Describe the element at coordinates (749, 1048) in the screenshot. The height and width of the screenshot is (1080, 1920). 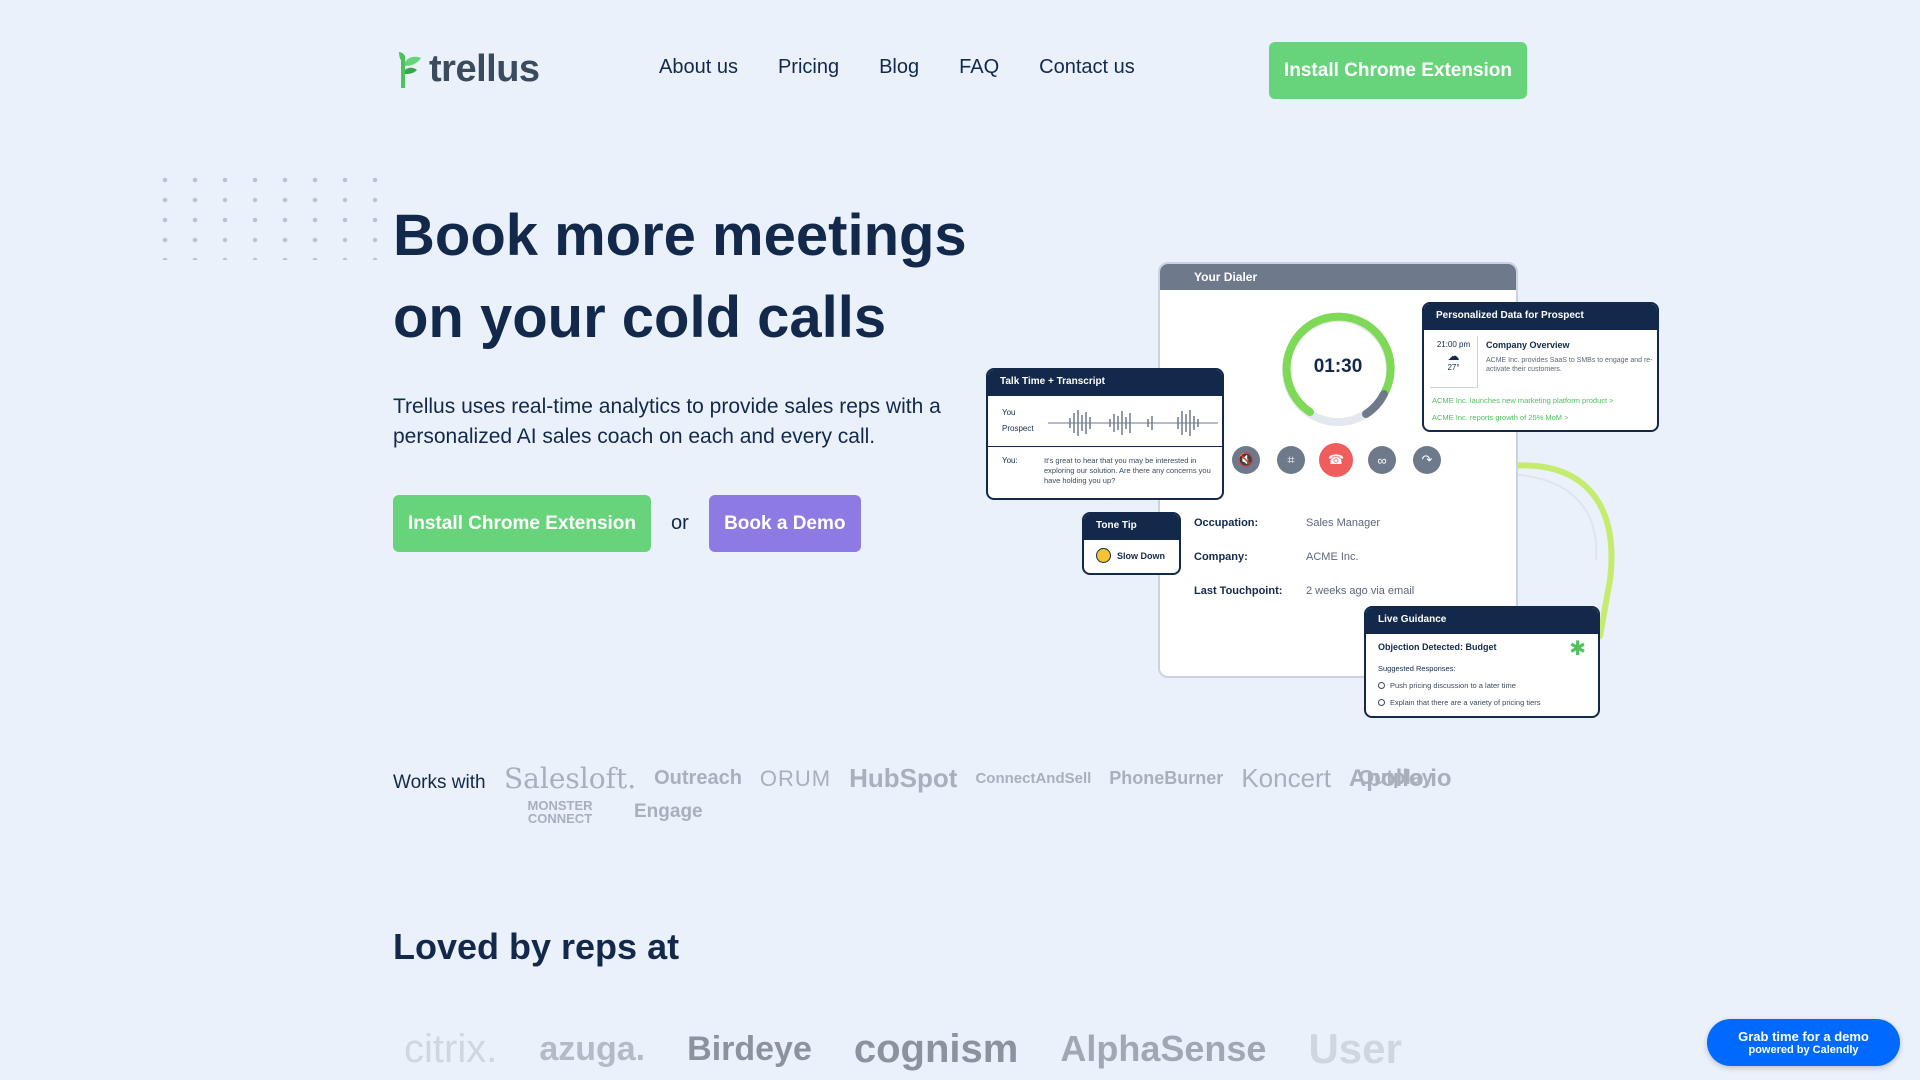
I see `logo-birdeye: Birdeye` at that location.